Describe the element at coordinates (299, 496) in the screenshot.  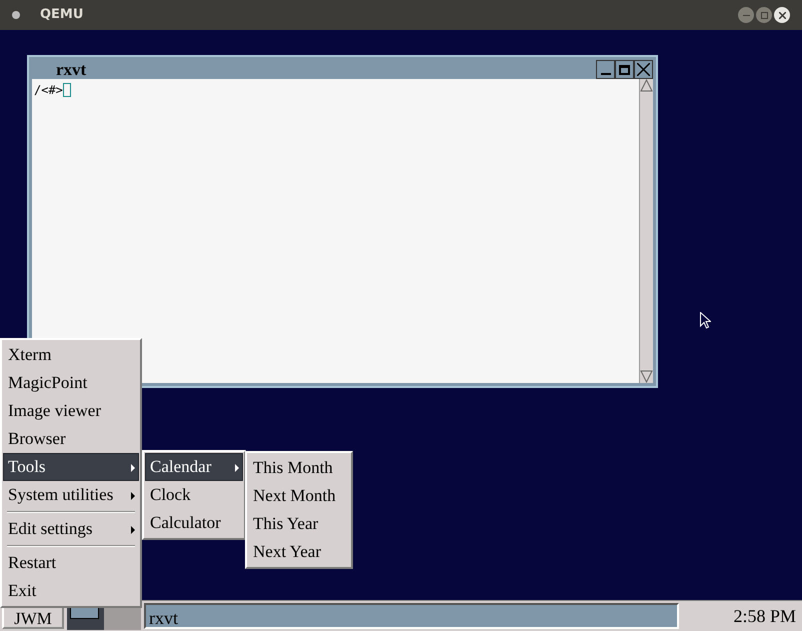
I see `menu-item: Next Month` at that location.